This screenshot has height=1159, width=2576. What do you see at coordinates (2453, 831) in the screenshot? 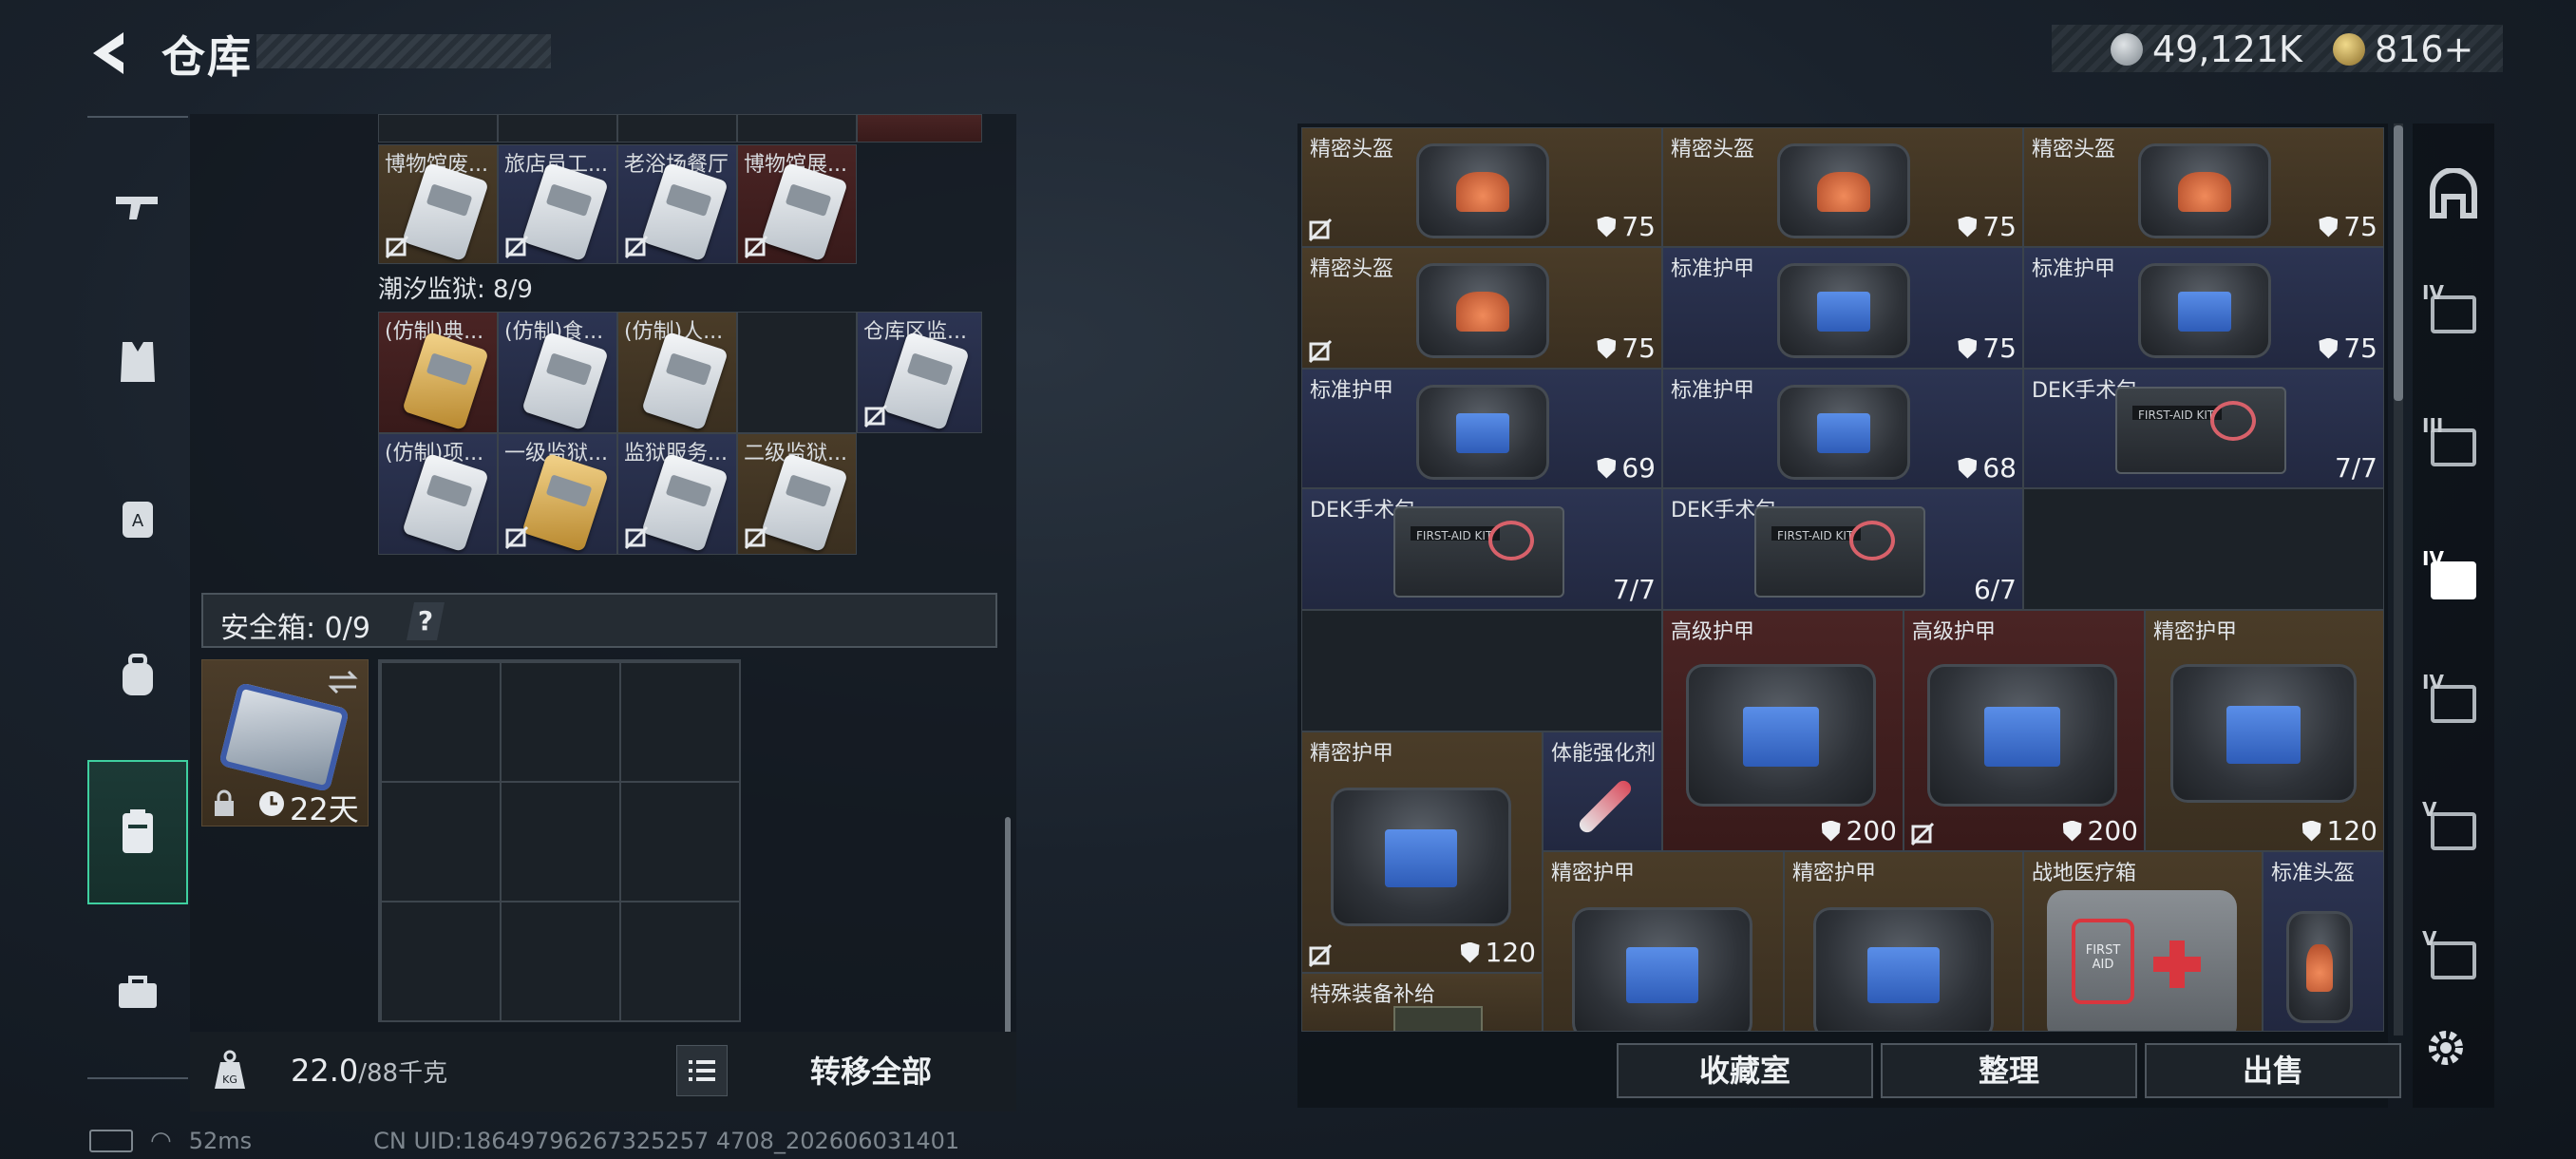
I see `storage-tab-5a: V` at bounding box center [2453, 831].